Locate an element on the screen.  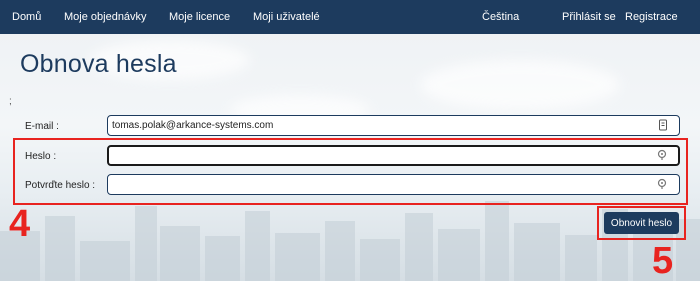
password-label: Heslo : is located at coordinates (41, 156).